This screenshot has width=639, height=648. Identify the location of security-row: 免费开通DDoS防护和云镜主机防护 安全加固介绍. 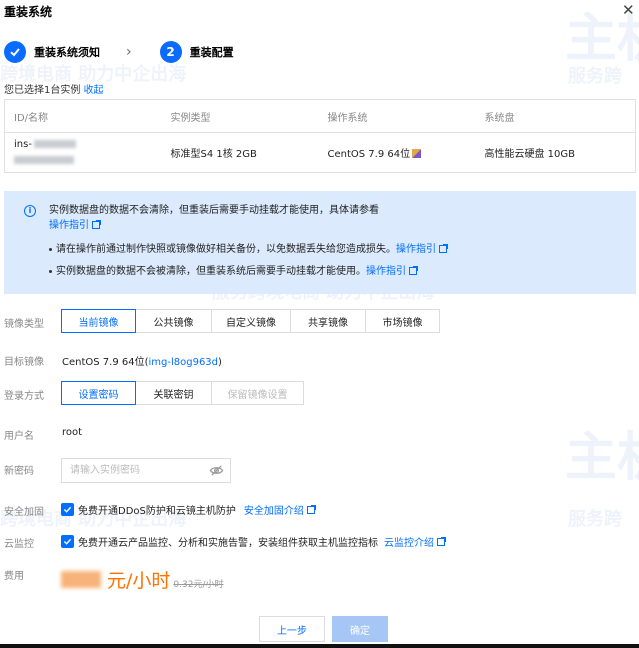
(188, 509).